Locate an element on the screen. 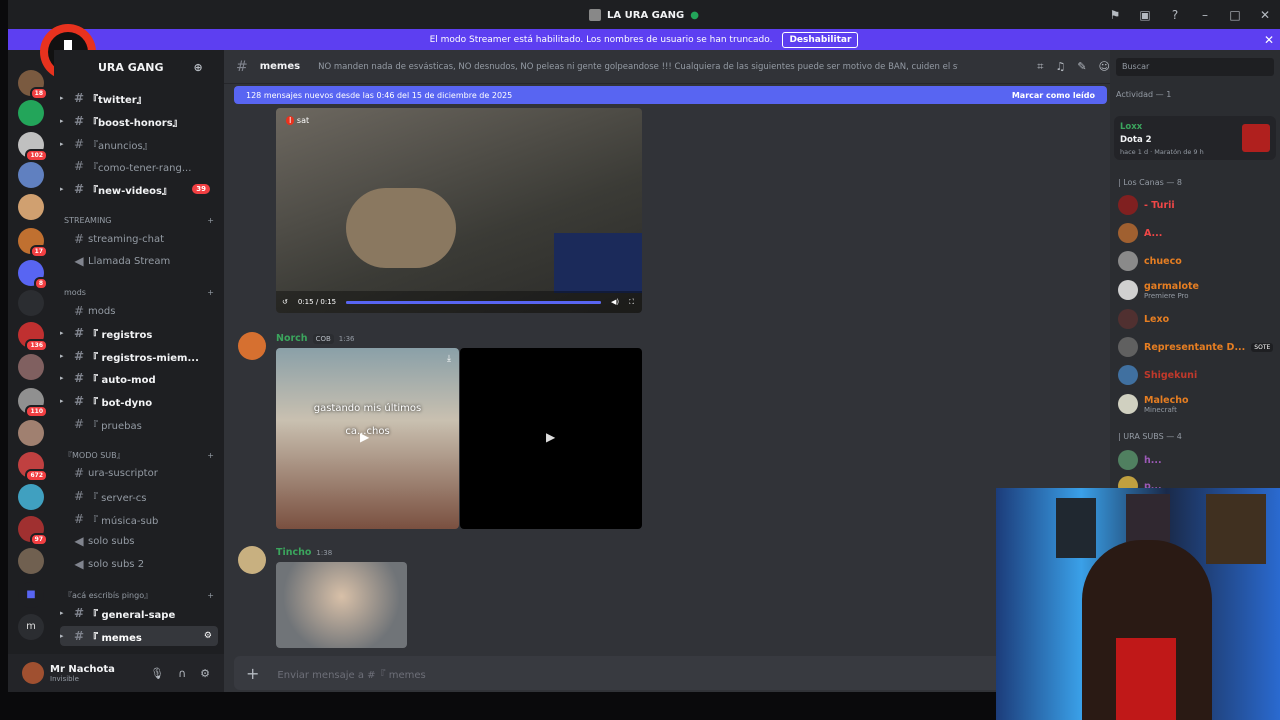 Image resolution: width=1280 pixels, height=720 pixels. category-aca-escribis: 『acá escribís pingo』 + is located at coordinates (139, 595).